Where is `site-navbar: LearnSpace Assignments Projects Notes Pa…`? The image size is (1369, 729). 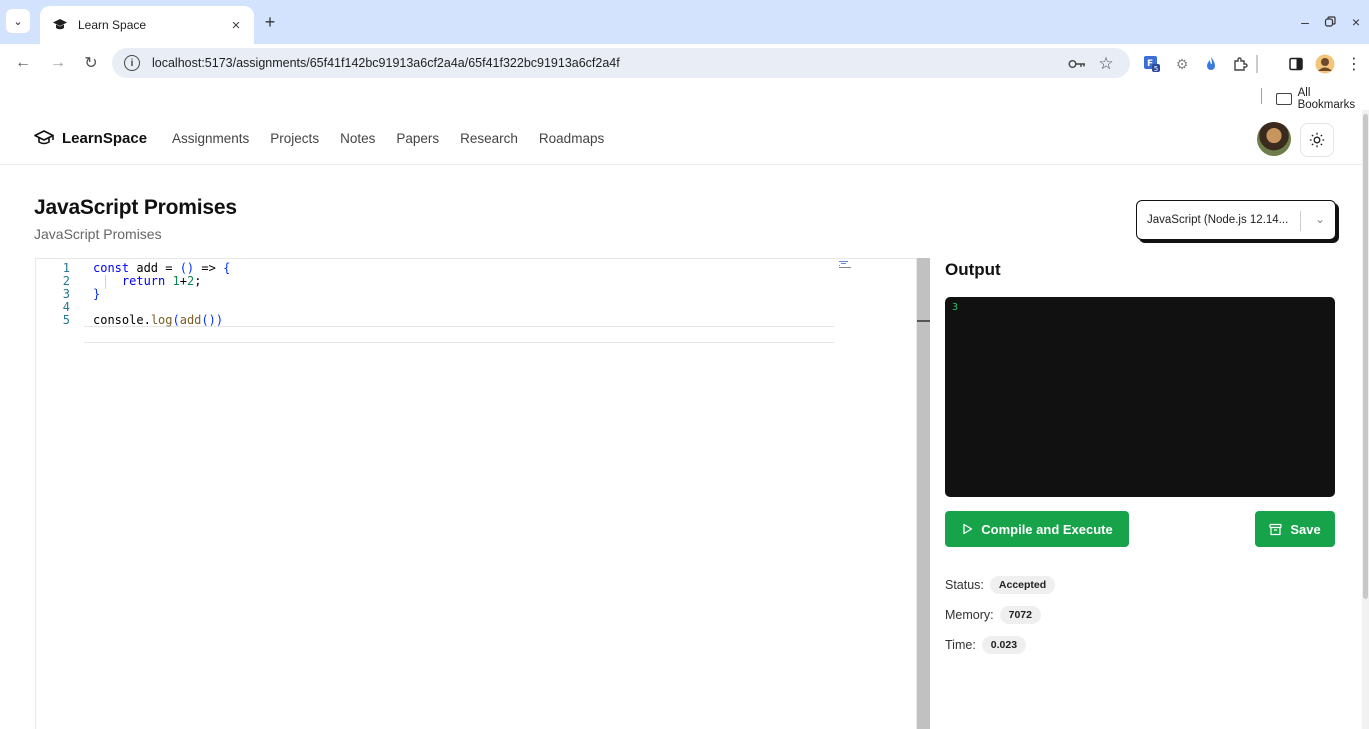 site-navbar: LearnSpace Assignments Projects Notes Pa… is located at coordinates (681, 137).